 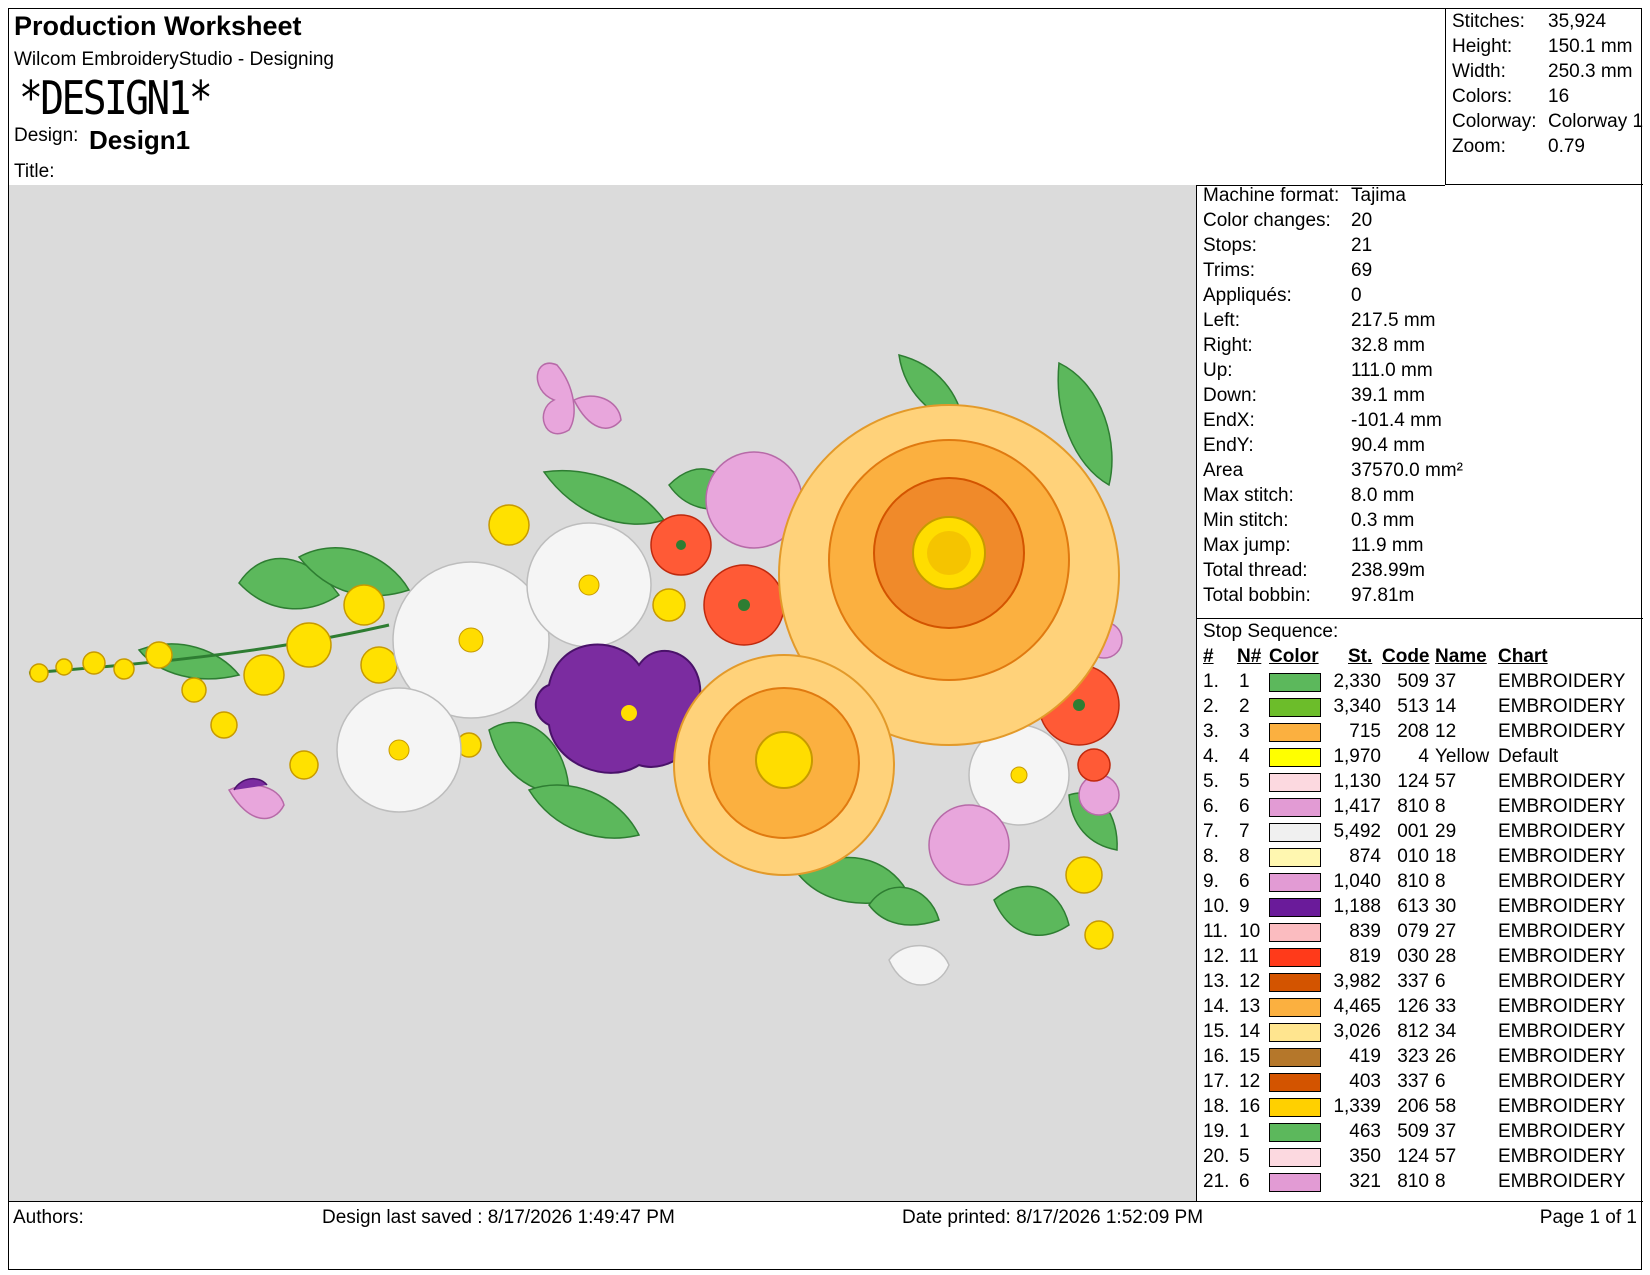 What do you see at coordinates (1211, 806) in the screenshot?
I see `row-number: 6.` at bounding box center [1211, 806].